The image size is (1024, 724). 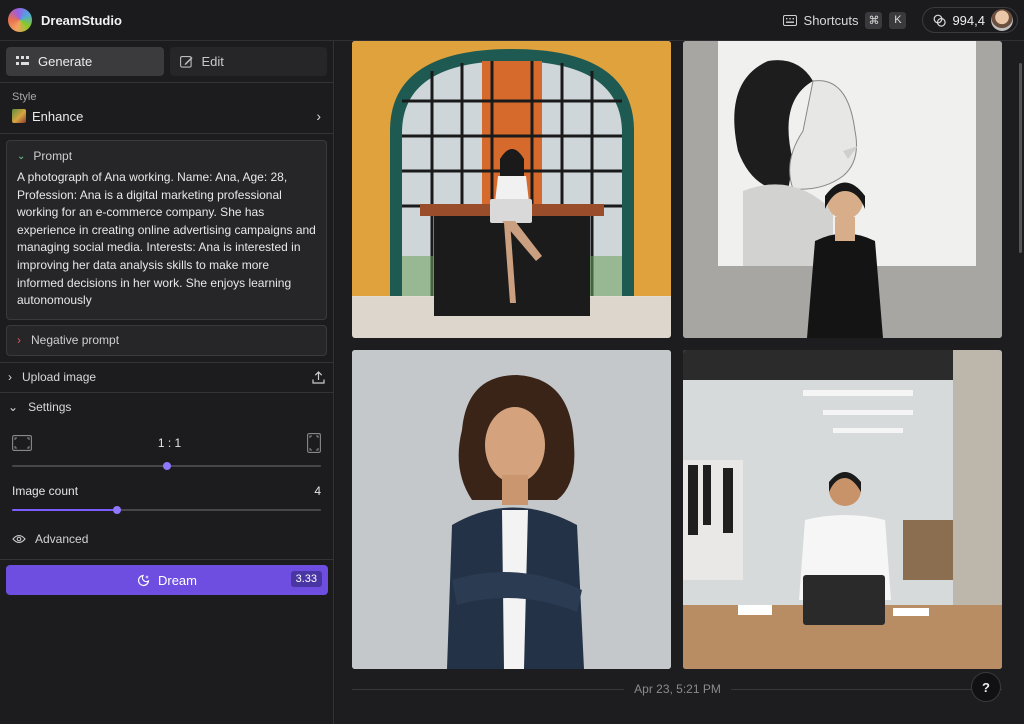 What do you see at coordinates (940, 20) in the screenshot?
I see `coins-icon` at bounding box center [940, 20].